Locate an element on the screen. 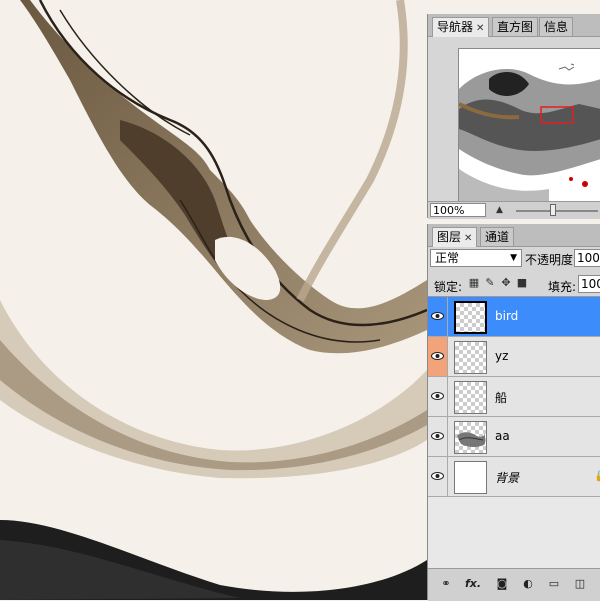  lock-label: 锁定: is located at coordinates (448, 287).